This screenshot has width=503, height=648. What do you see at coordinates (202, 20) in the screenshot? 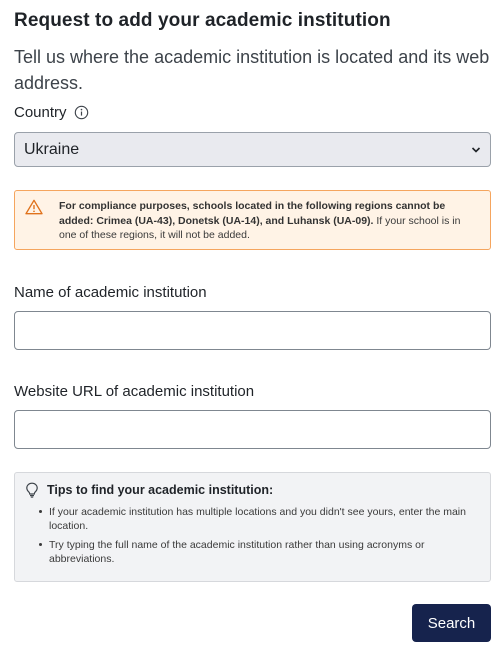
I see `form-title: Request to add your academic institution` at bounding box center [202, 20].